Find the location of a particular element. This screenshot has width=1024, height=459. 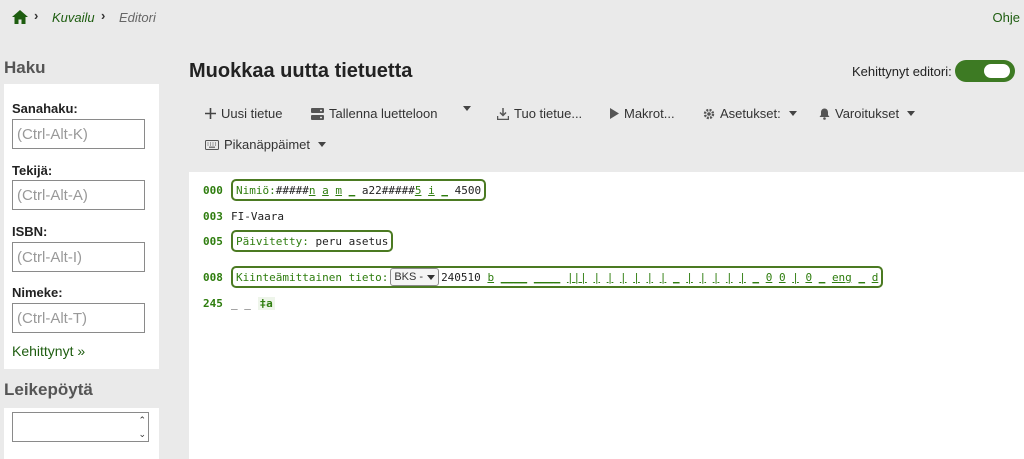

breadcrumb-link-kuvailu: Kuvailu is located at coordinates (73, 17).